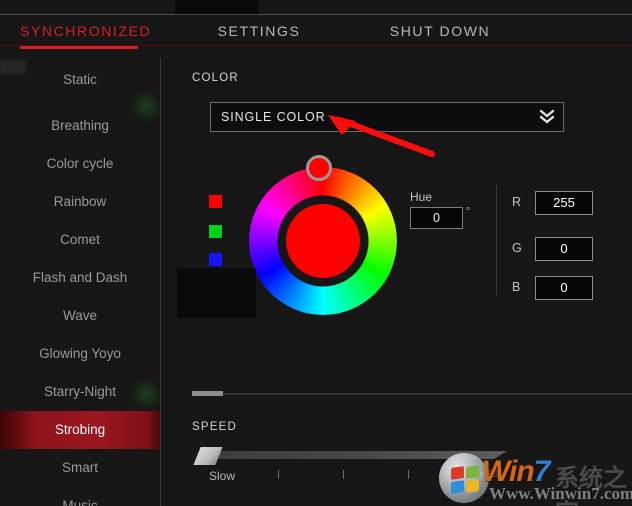  What do you see at coordinates (436, 218) in the screenshot?
I see `hue-input: 0` at bounding box center [436, 218].